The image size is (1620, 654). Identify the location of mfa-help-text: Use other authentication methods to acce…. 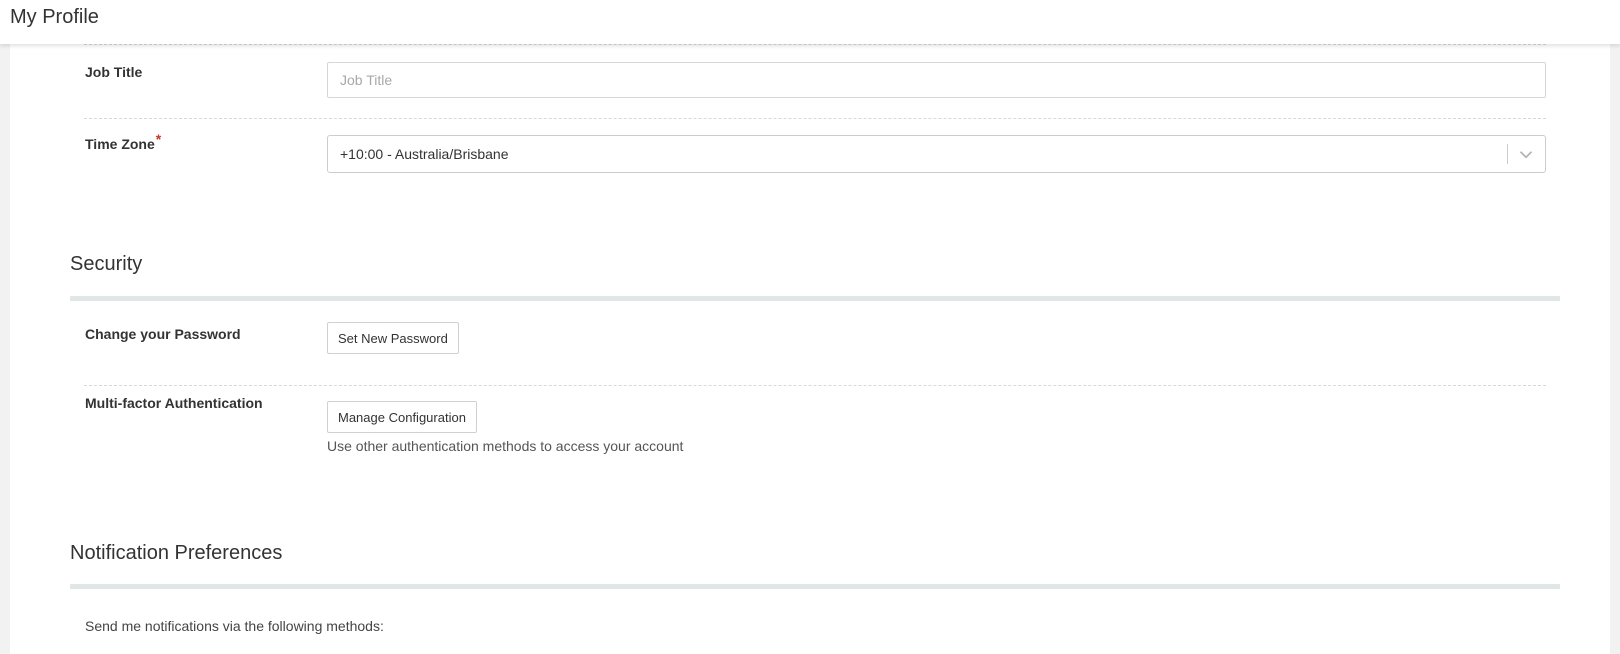
(505, 446).